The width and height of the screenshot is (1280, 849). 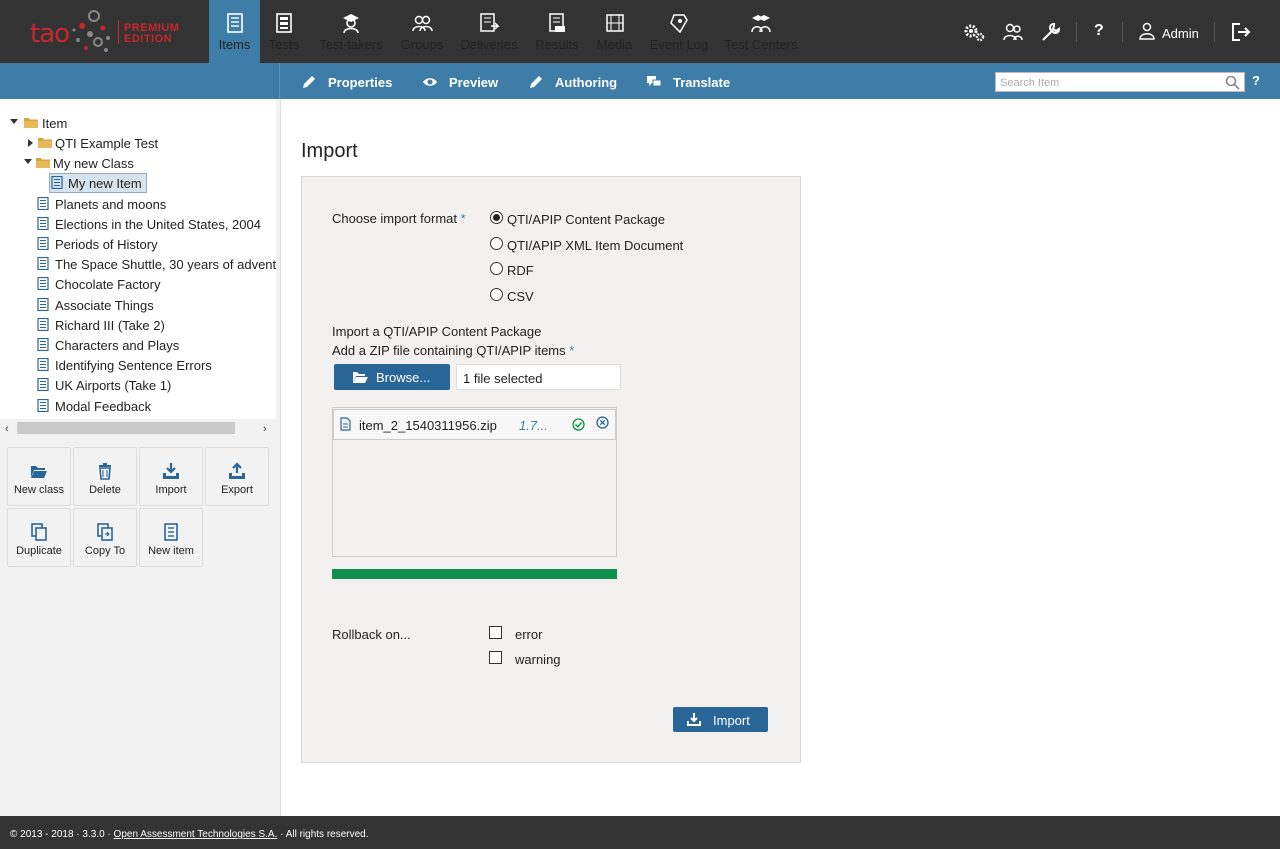 What do you see at coordinates (103, 406) in the screenshot?
I see `tree-node-label: Modal Feedback` at bounding box center [103, 406].